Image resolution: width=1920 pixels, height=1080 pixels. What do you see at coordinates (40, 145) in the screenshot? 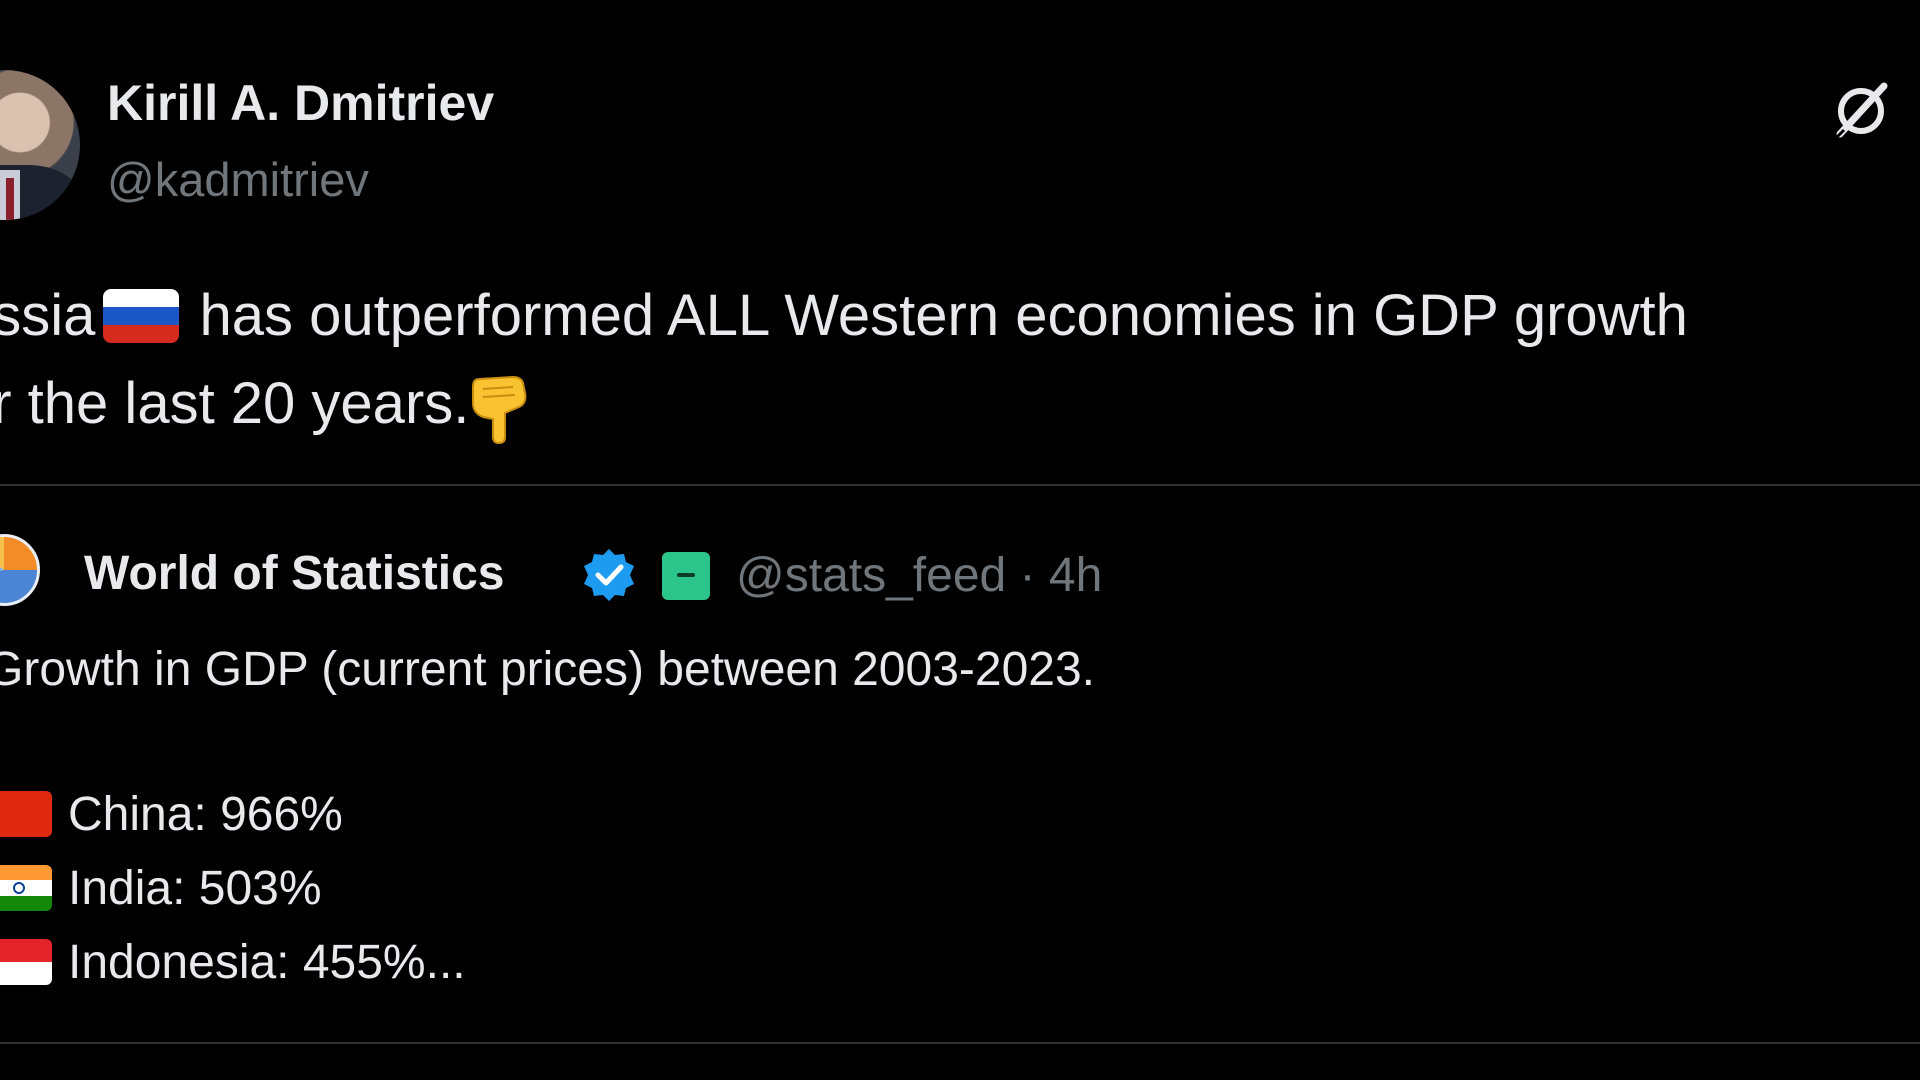
I see `author-avatar` at bounding box center [40, 145].